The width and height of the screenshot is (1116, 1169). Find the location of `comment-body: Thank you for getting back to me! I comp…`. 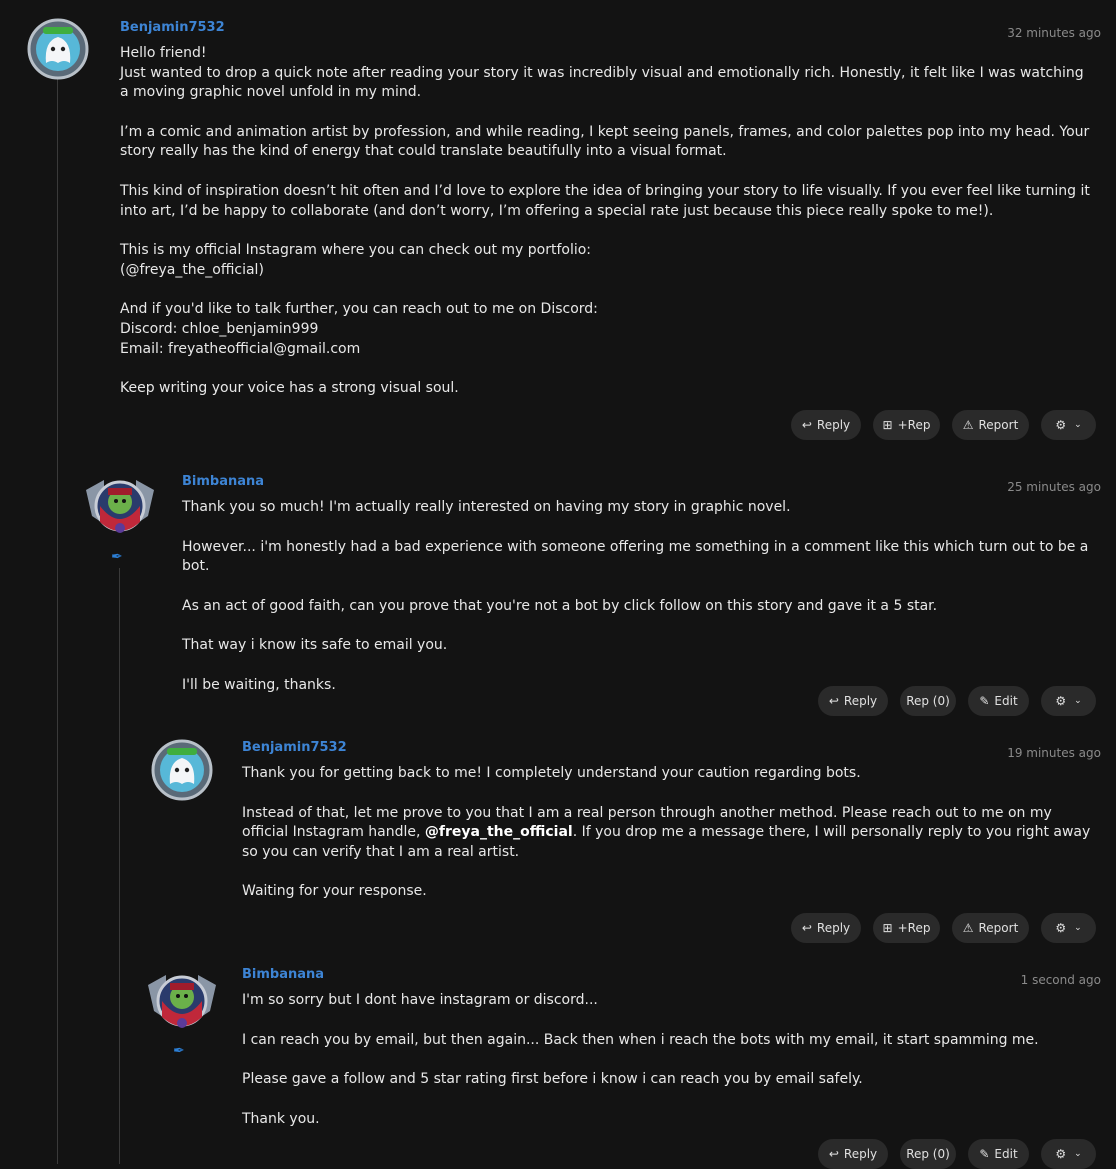

comment-body: Thank you for getting back to me! I comp… is located at coordinates (667, 833).